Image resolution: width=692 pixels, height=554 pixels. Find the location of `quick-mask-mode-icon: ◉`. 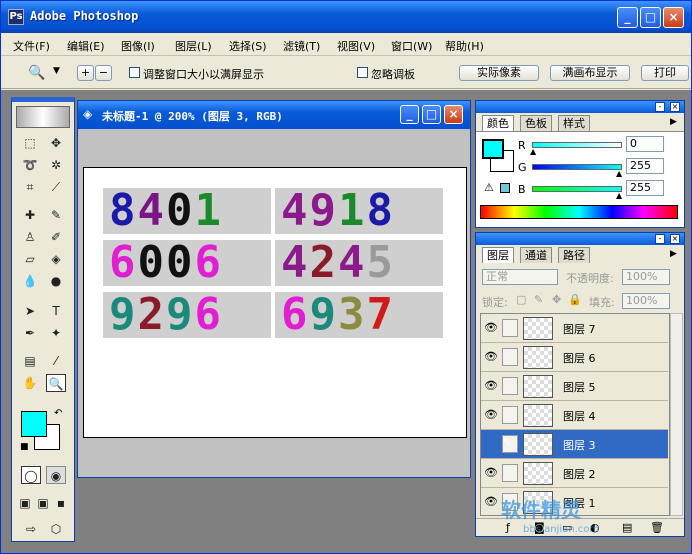

quick-mask-mode-icon: ◉ is located at coordinates (56, 475).